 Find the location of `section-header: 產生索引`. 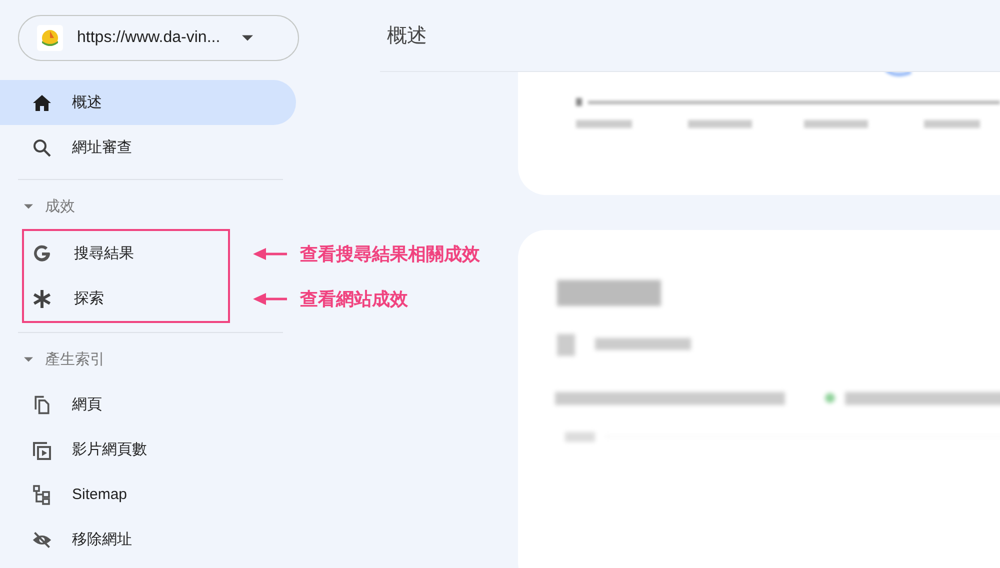

section-header: 產生索引 is located at coordinates (150, 359).